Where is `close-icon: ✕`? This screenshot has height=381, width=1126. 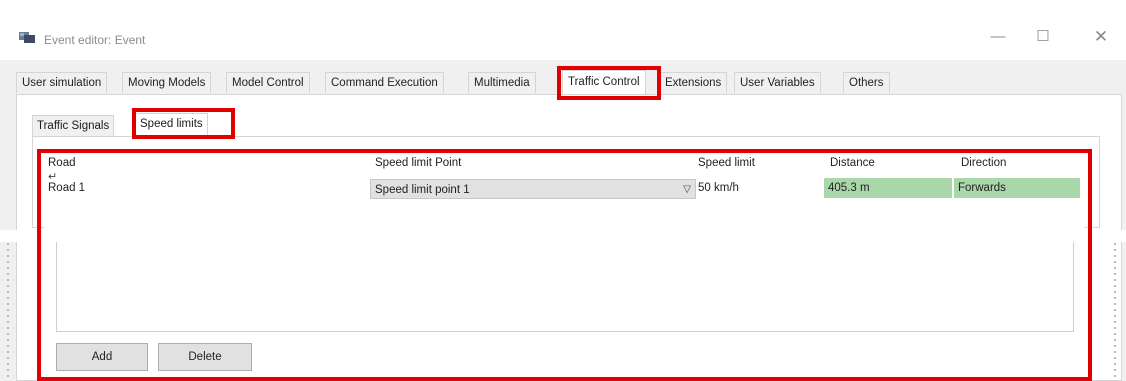 close-icon: ✕ is located at coordinates (1101, 37).